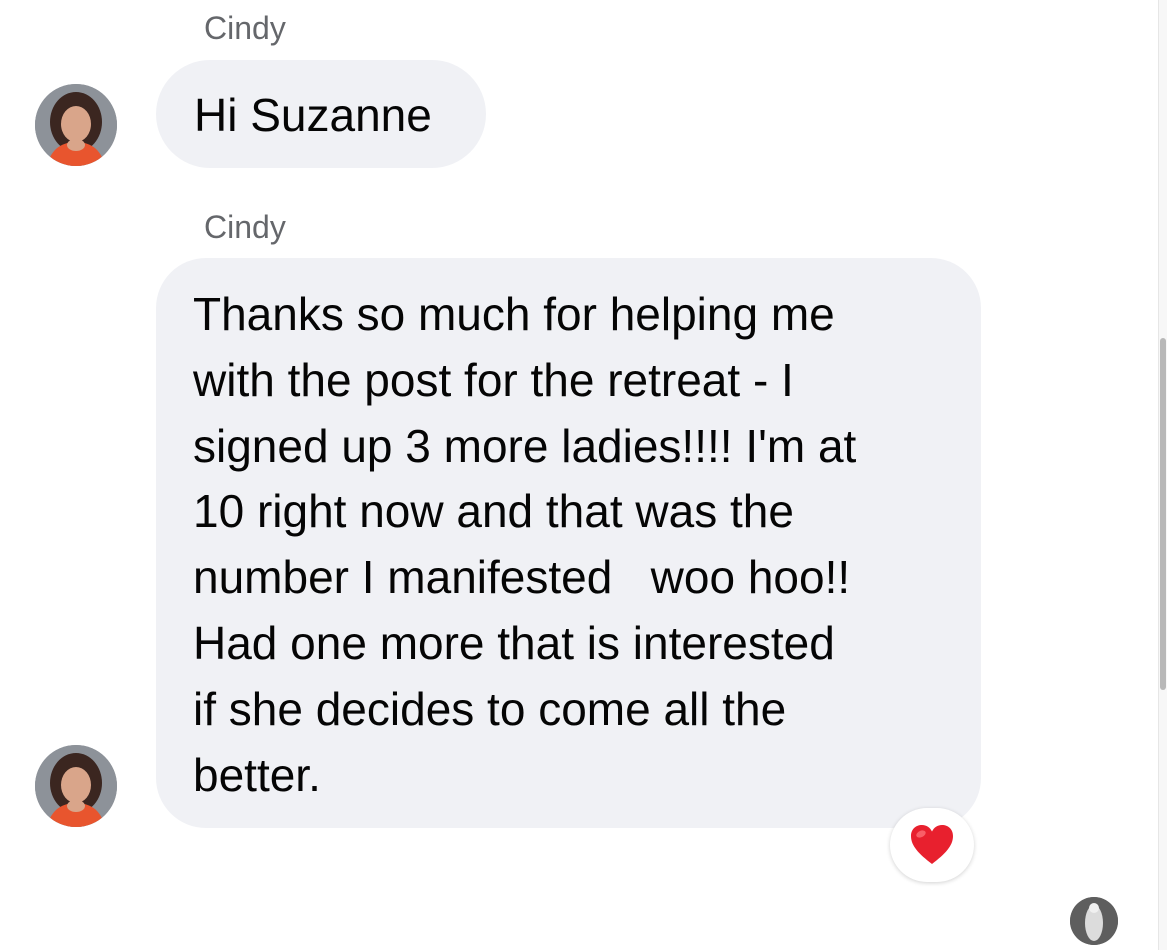 Image resolution: width=1167 pixels, height=950 pixels. What do you see at coordinates (514, 314) in the screenshot?
I see `message-text-line: Thanks so much for helping me` at bounding box center [514, 314].